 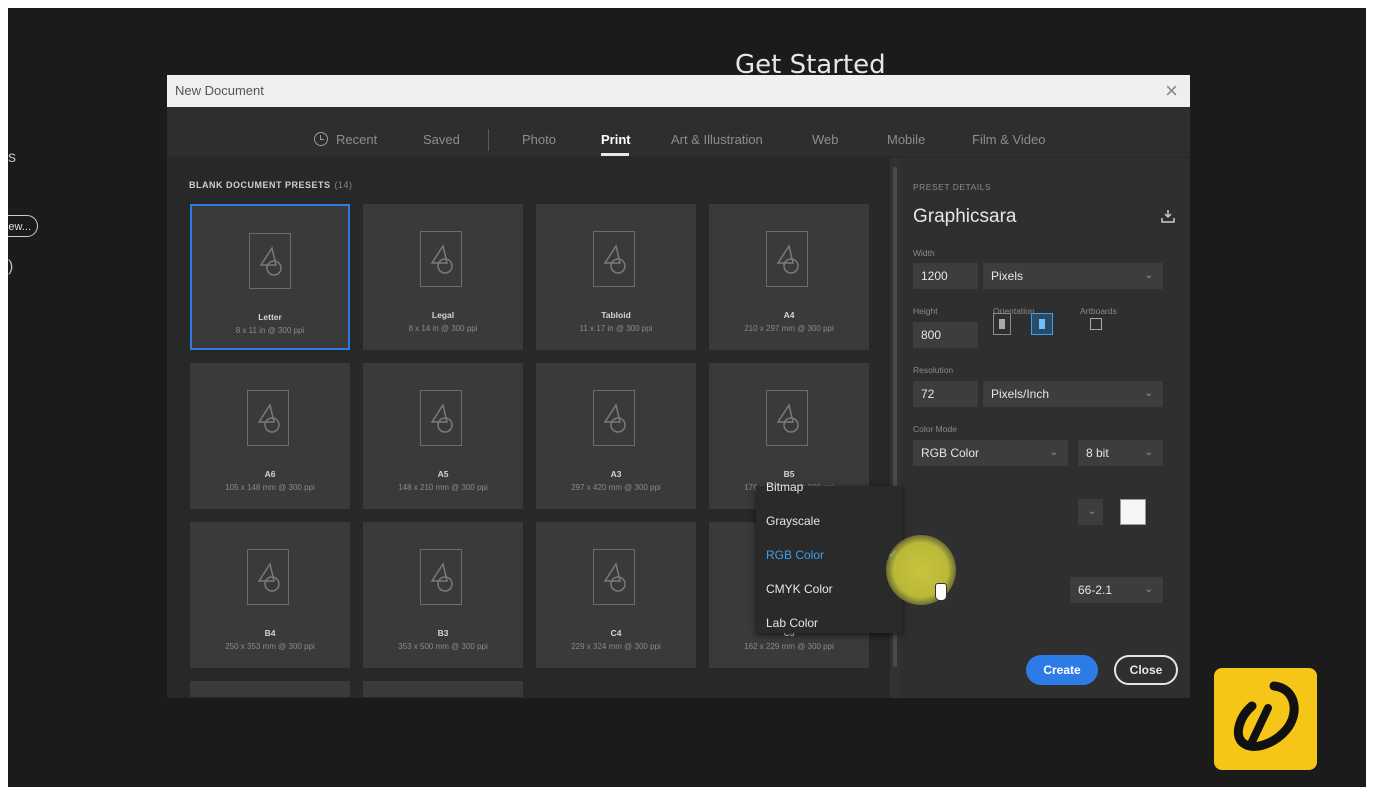 What do you see at coordinates (616, 646) in the screenshot?
I see `preset-size: 229 x 324 mm @ 300 ppi` at bounding box center [616, 646].